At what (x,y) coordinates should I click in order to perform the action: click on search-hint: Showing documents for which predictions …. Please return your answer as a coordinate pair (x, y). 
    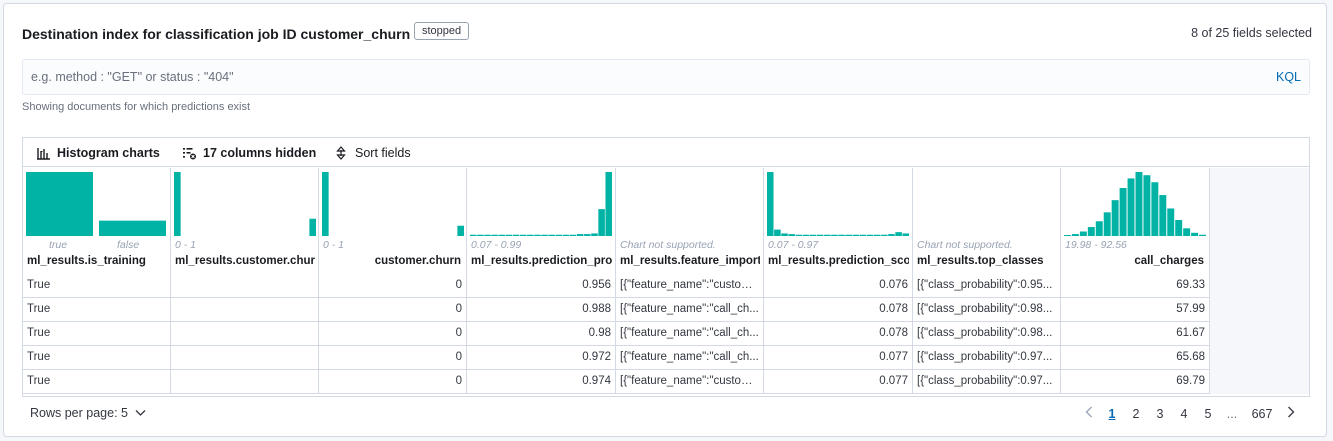
    Looking at the image, I should click on (136, 107).